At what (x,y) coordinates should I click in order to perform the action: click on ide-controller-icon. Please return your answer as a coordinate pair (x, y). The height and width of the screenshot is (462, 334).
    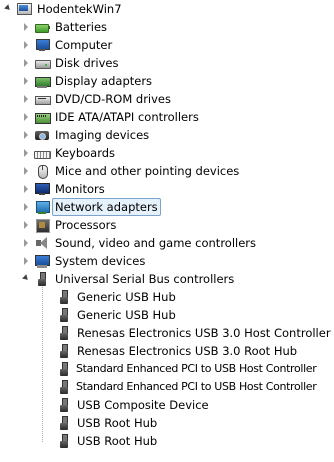
    Looking at the image, I should click on (42, 117).